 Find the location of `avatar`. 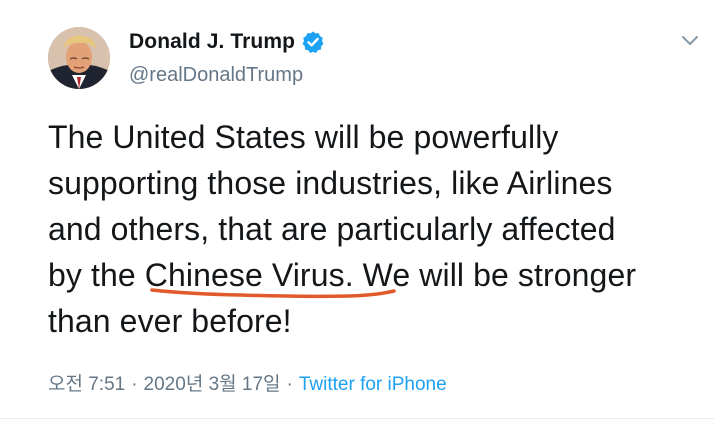

avatar is located at coordinates (79, 58).